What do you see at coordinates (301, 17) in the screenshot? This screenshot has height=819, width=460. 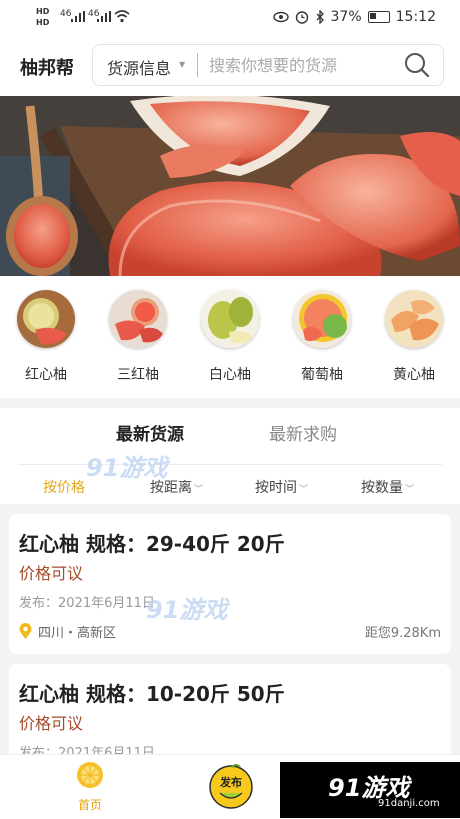 I see `alarm-icon` at bounding box center [301, 17].